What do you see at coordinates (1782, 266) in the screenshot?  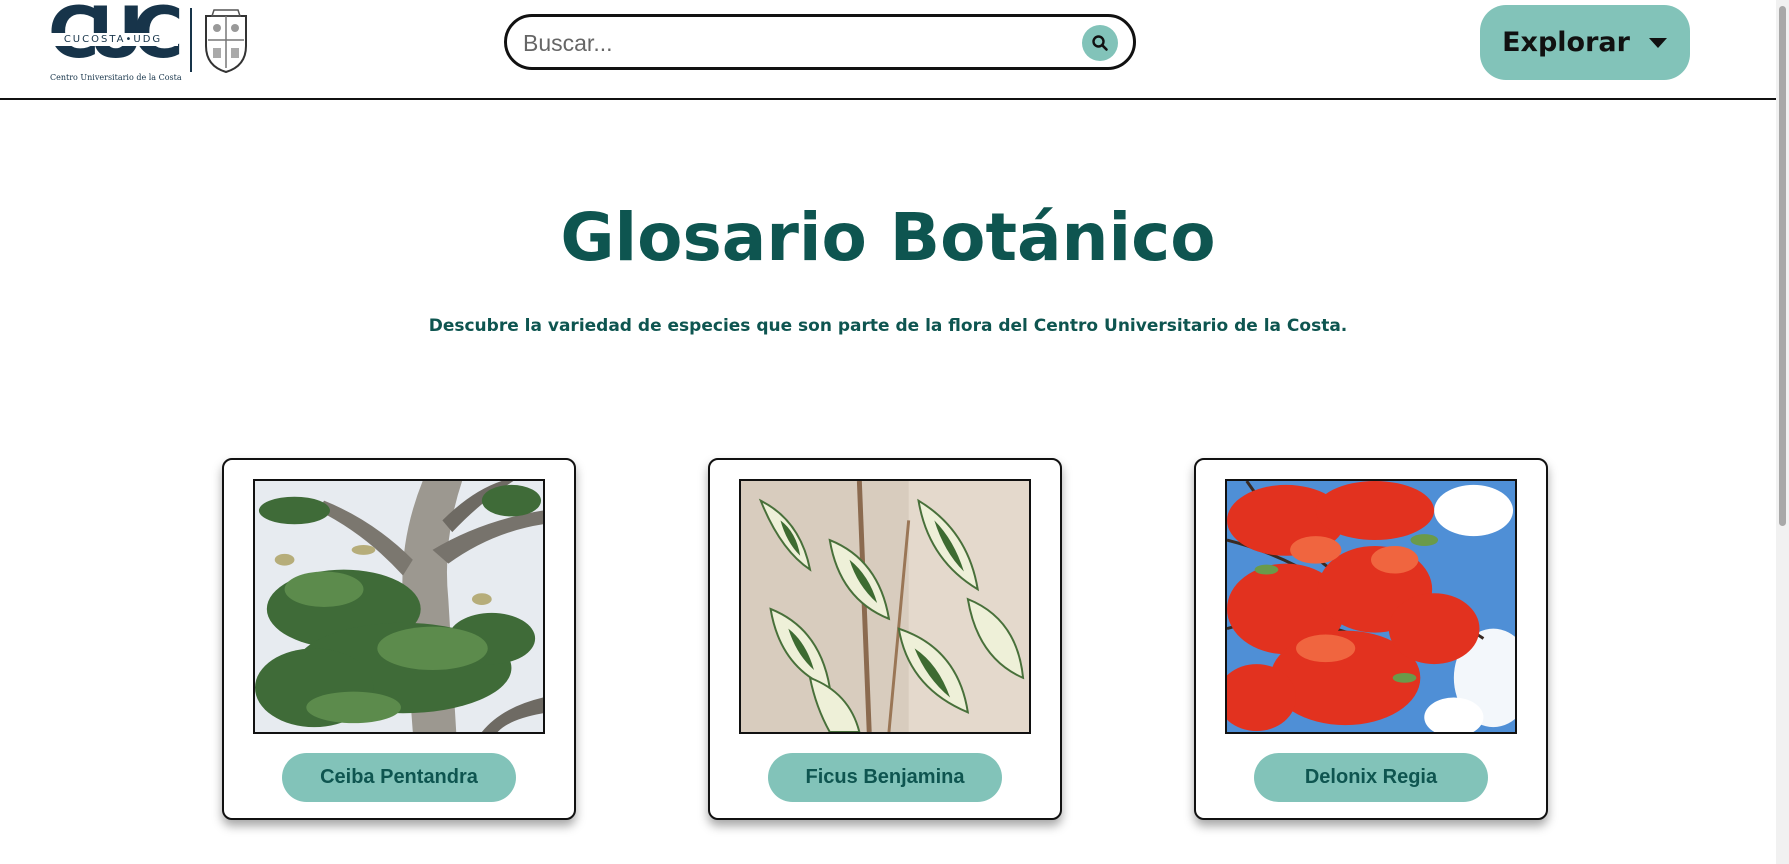 I see `scrollbar-thumb` at bounding box center [1782, 266].